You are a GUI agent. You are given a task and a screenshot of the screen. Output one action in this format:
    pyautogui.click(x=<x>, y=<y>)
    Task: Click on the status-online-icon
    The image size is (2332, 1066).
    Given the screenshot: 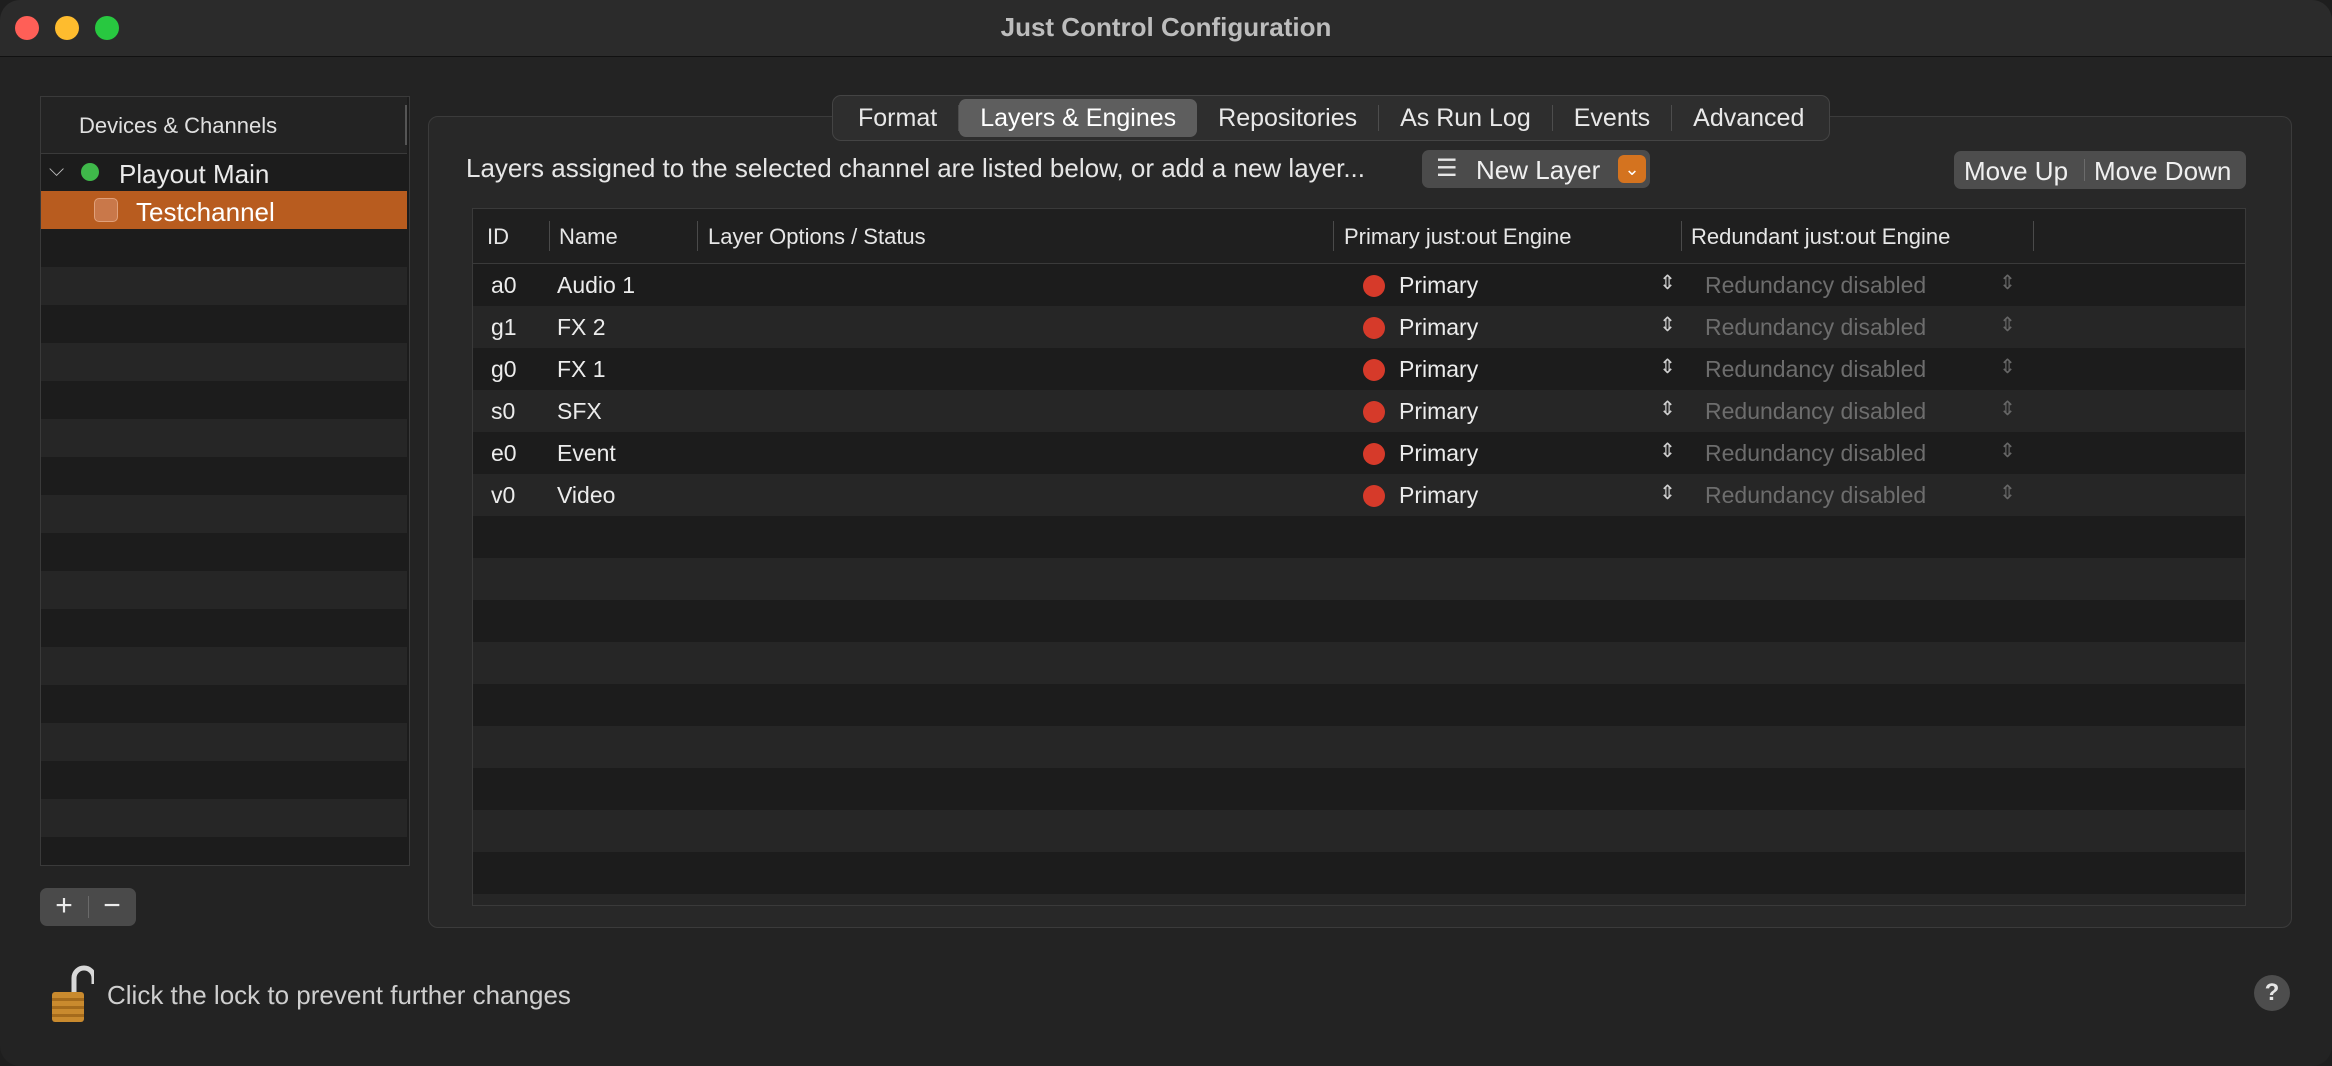 What is the action you would take?
    pyautogui.click(x=90, y=172)
    